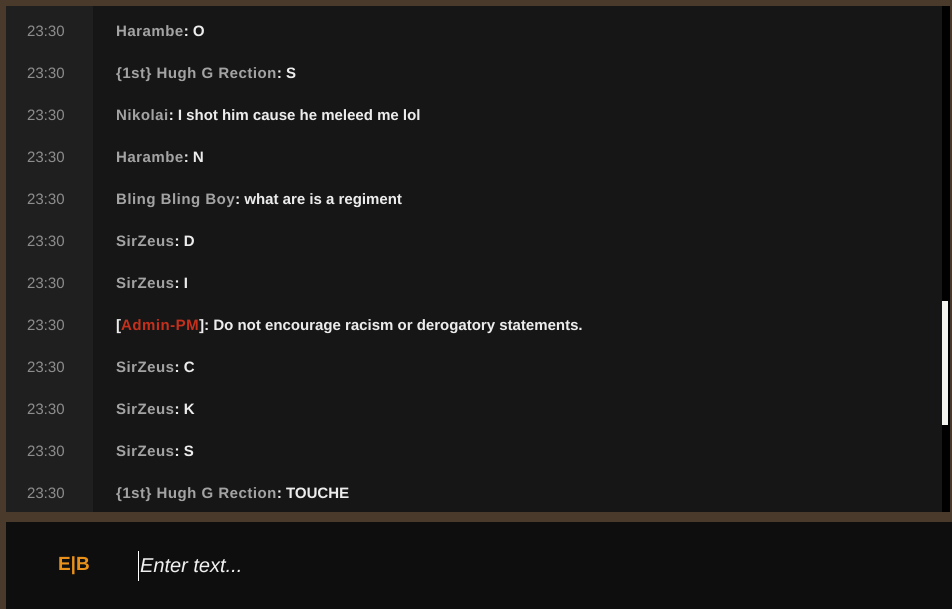  What do you see at coordinates (206, 73) in the screenshot?
I see `chat-message: {1st} Hugh G Rection: S` at bounding box center [206, 73].